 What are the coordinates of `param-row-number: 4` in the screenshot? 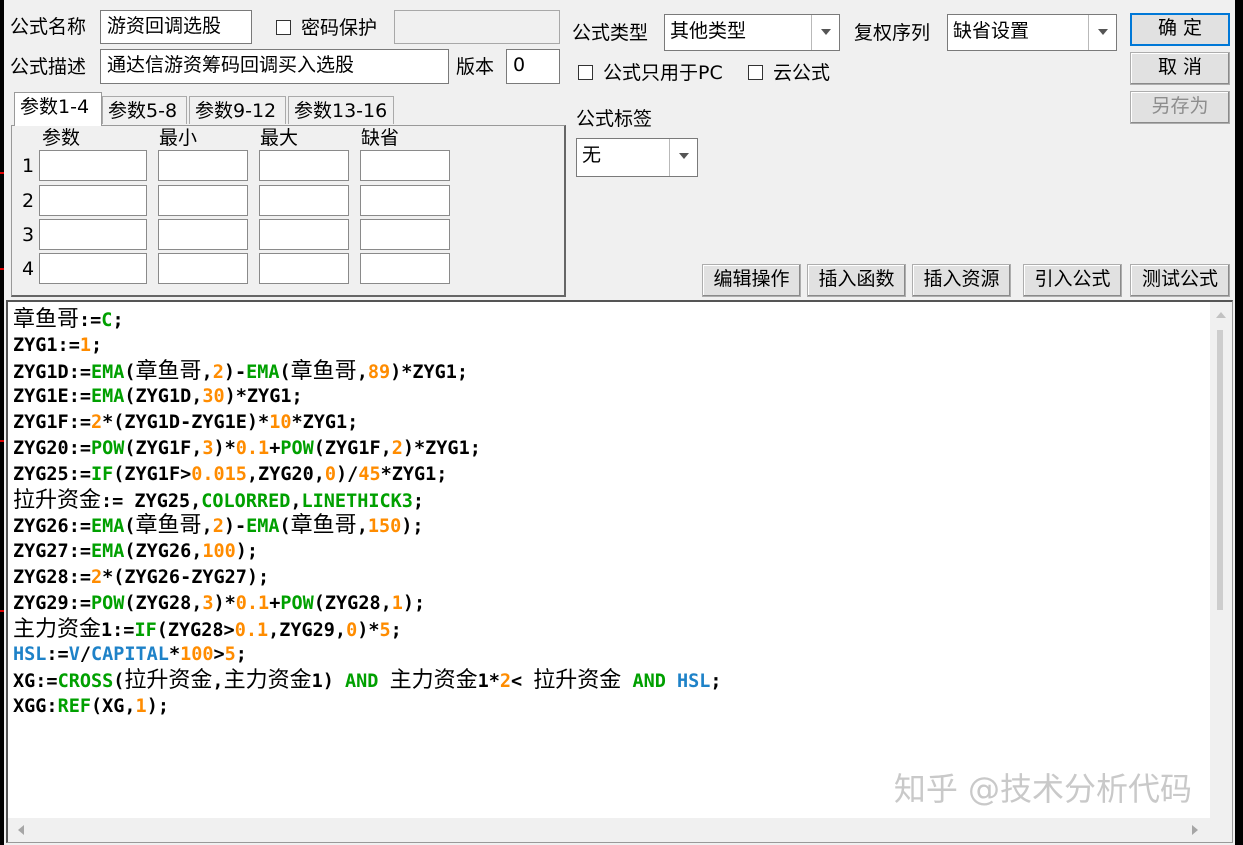 It's located at (28, 269).